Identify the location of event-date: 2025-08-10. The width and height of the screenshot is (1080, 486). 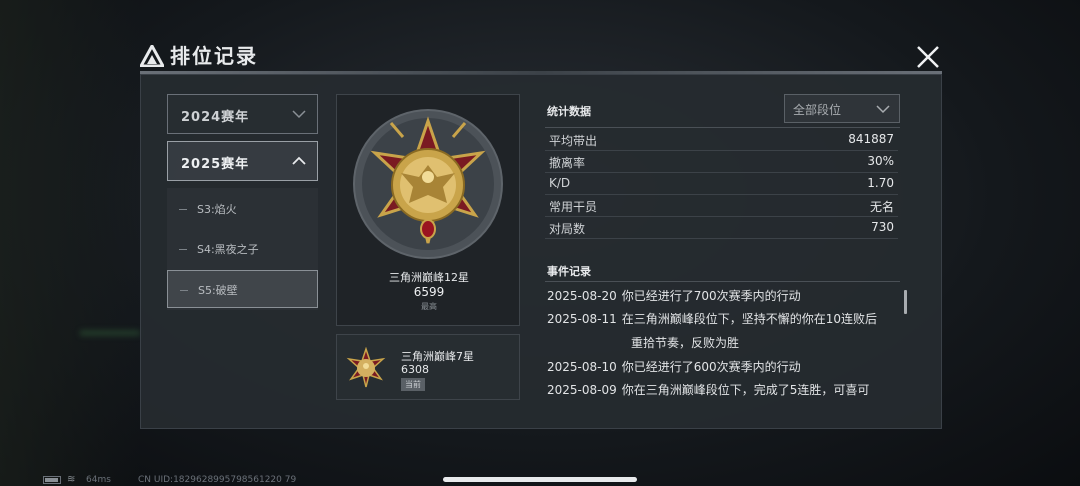
(582, 367).